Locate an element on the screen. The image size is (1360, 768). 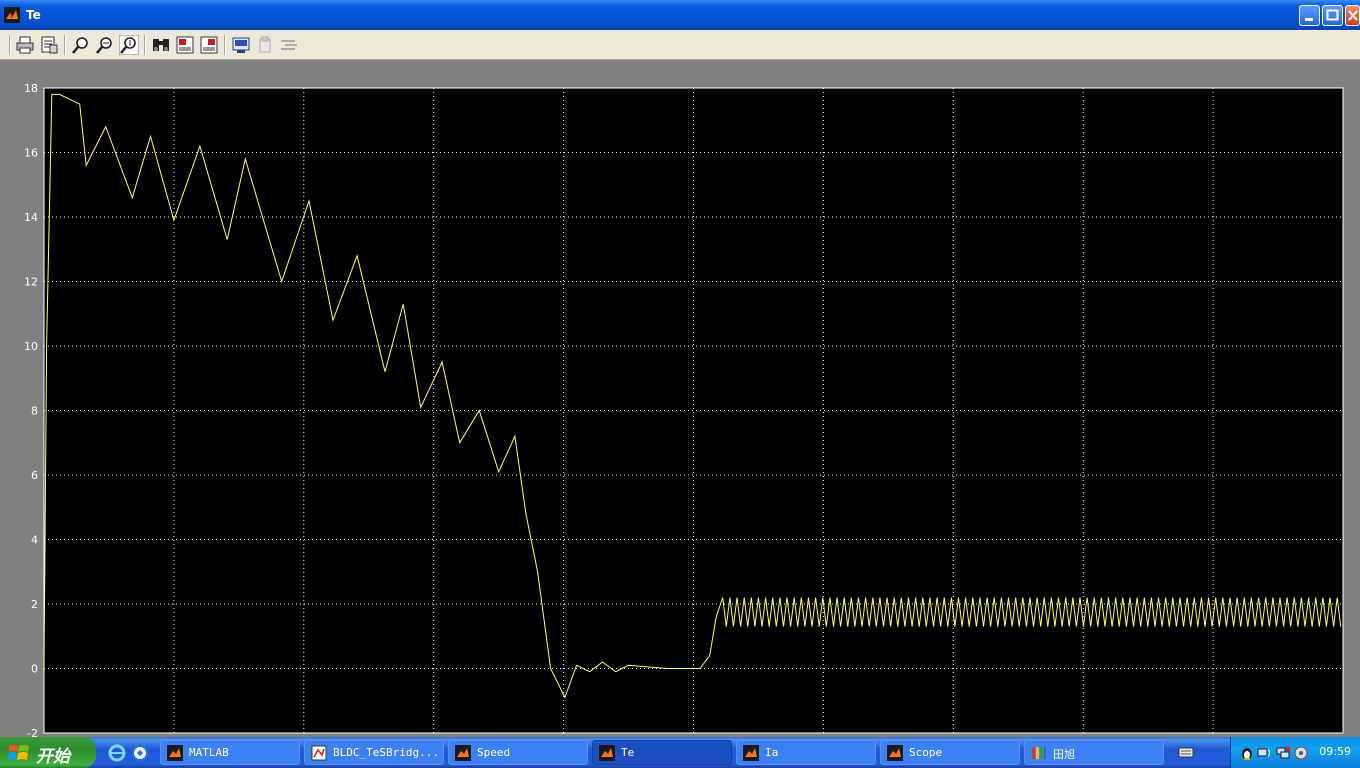
y-tick-label: 8 is located at coordinates (34, 411).